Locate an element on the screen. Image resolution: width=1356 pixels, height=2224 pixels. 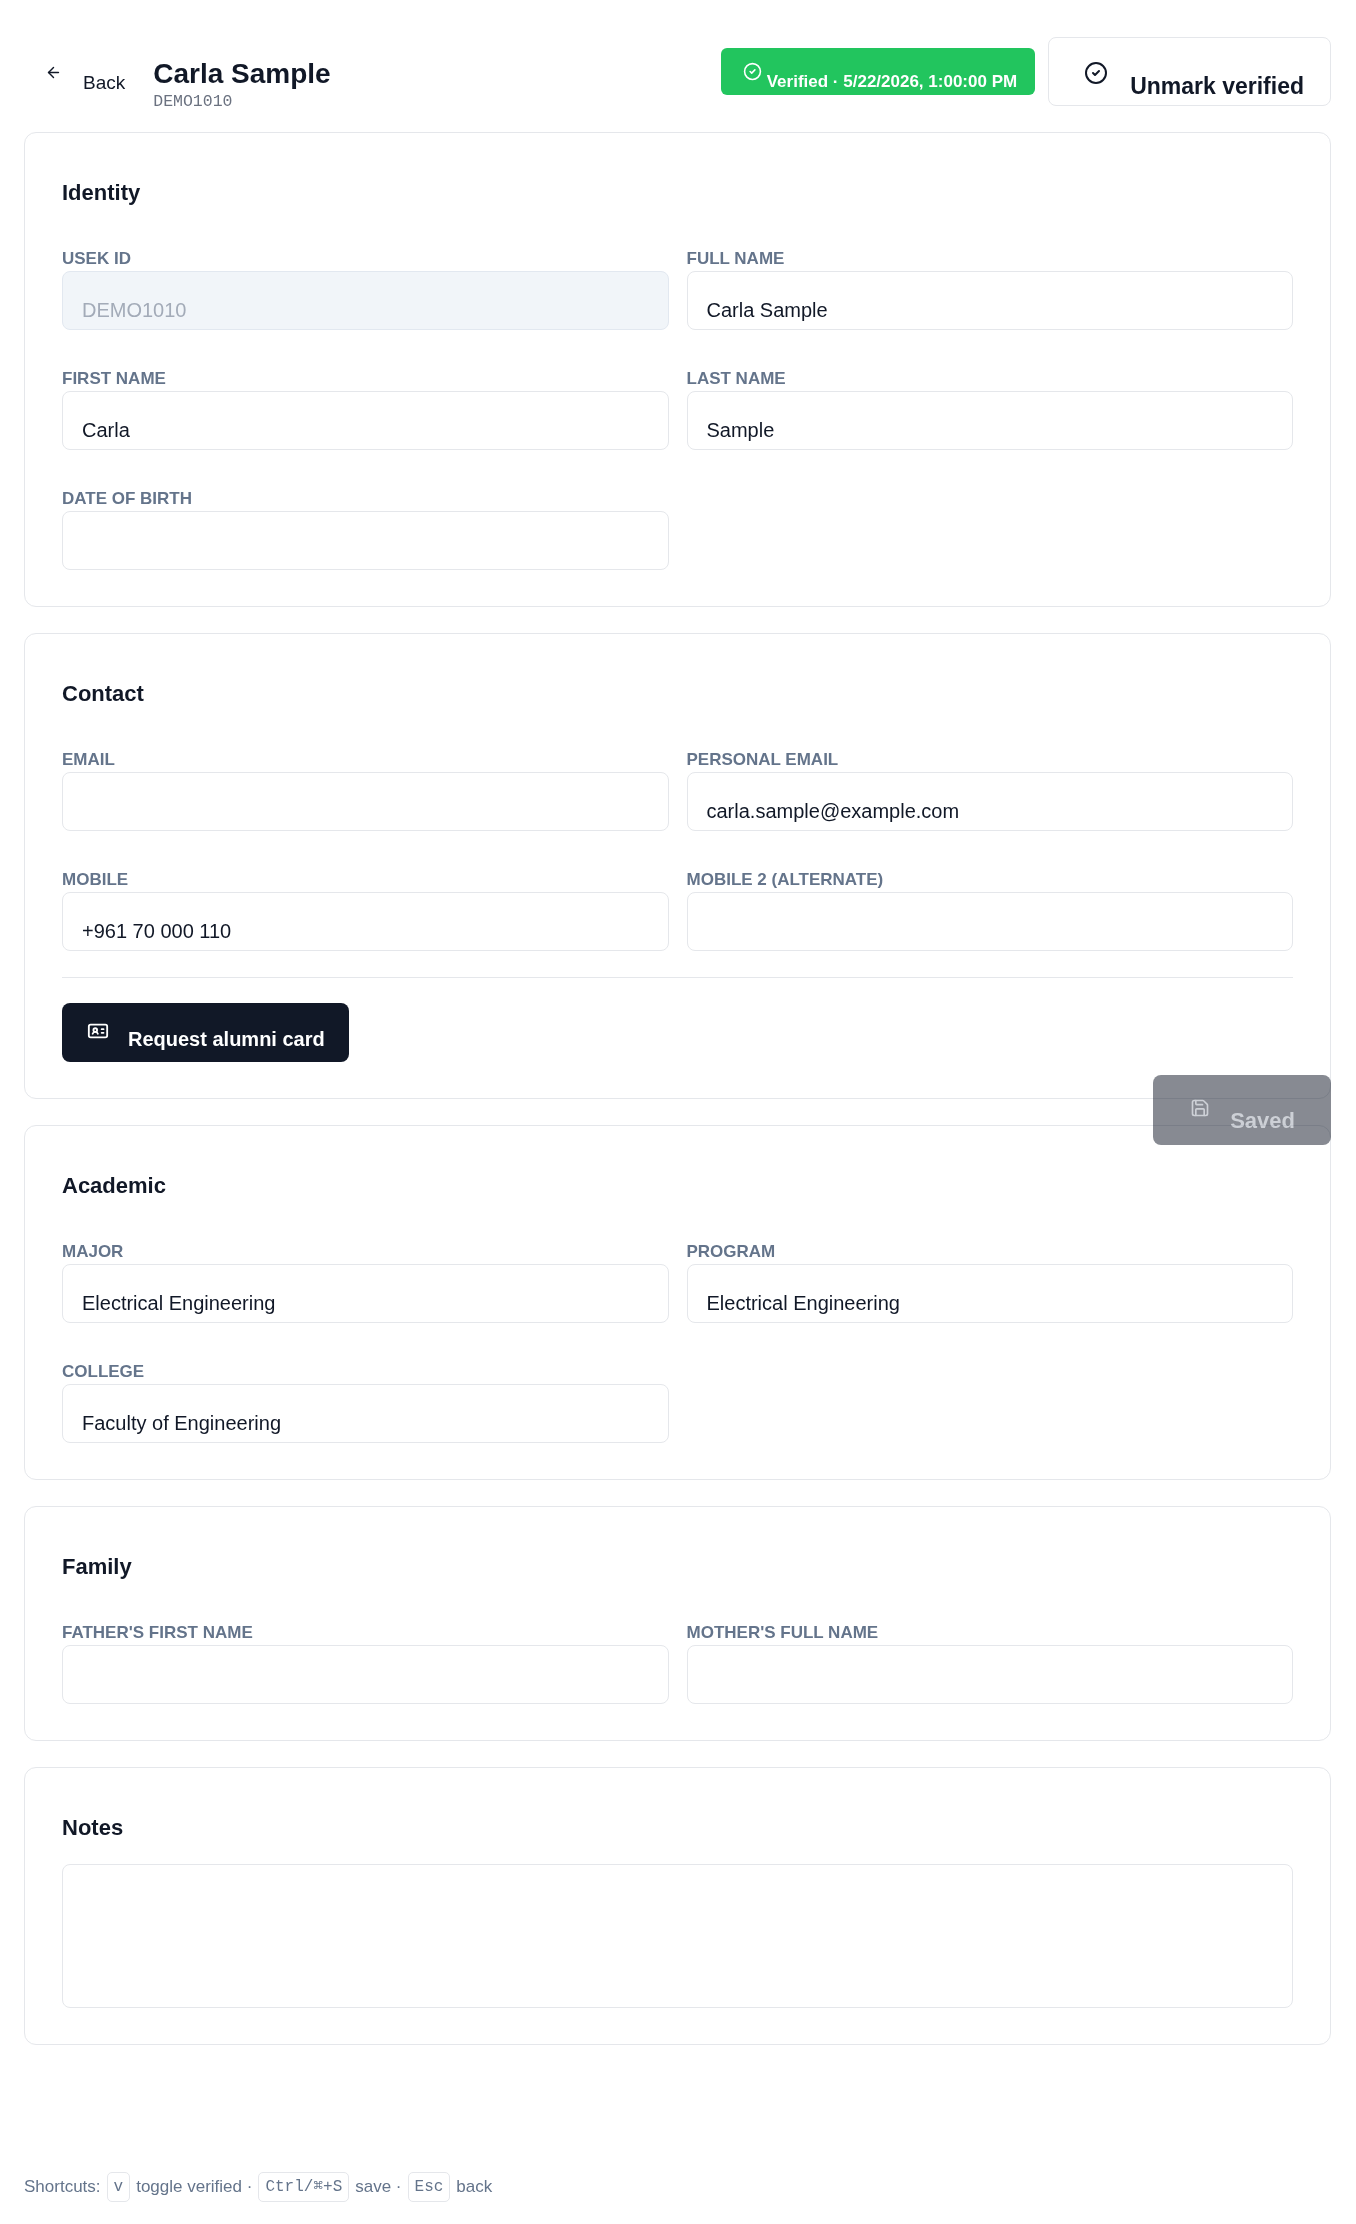
notes-field is located at coordinates (677, 1936).